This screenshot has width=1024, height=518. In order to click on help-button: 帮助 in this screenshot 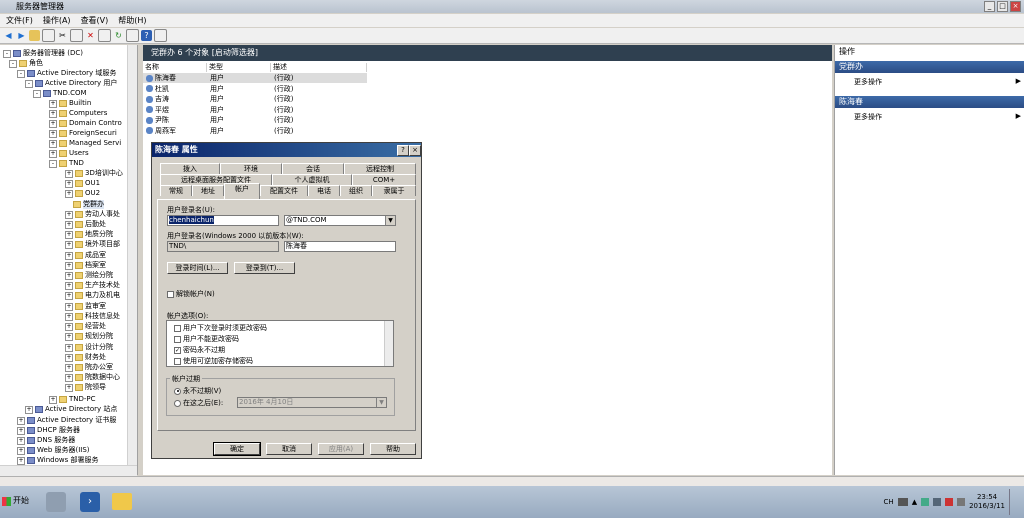, I will do `click(393, 449)`.